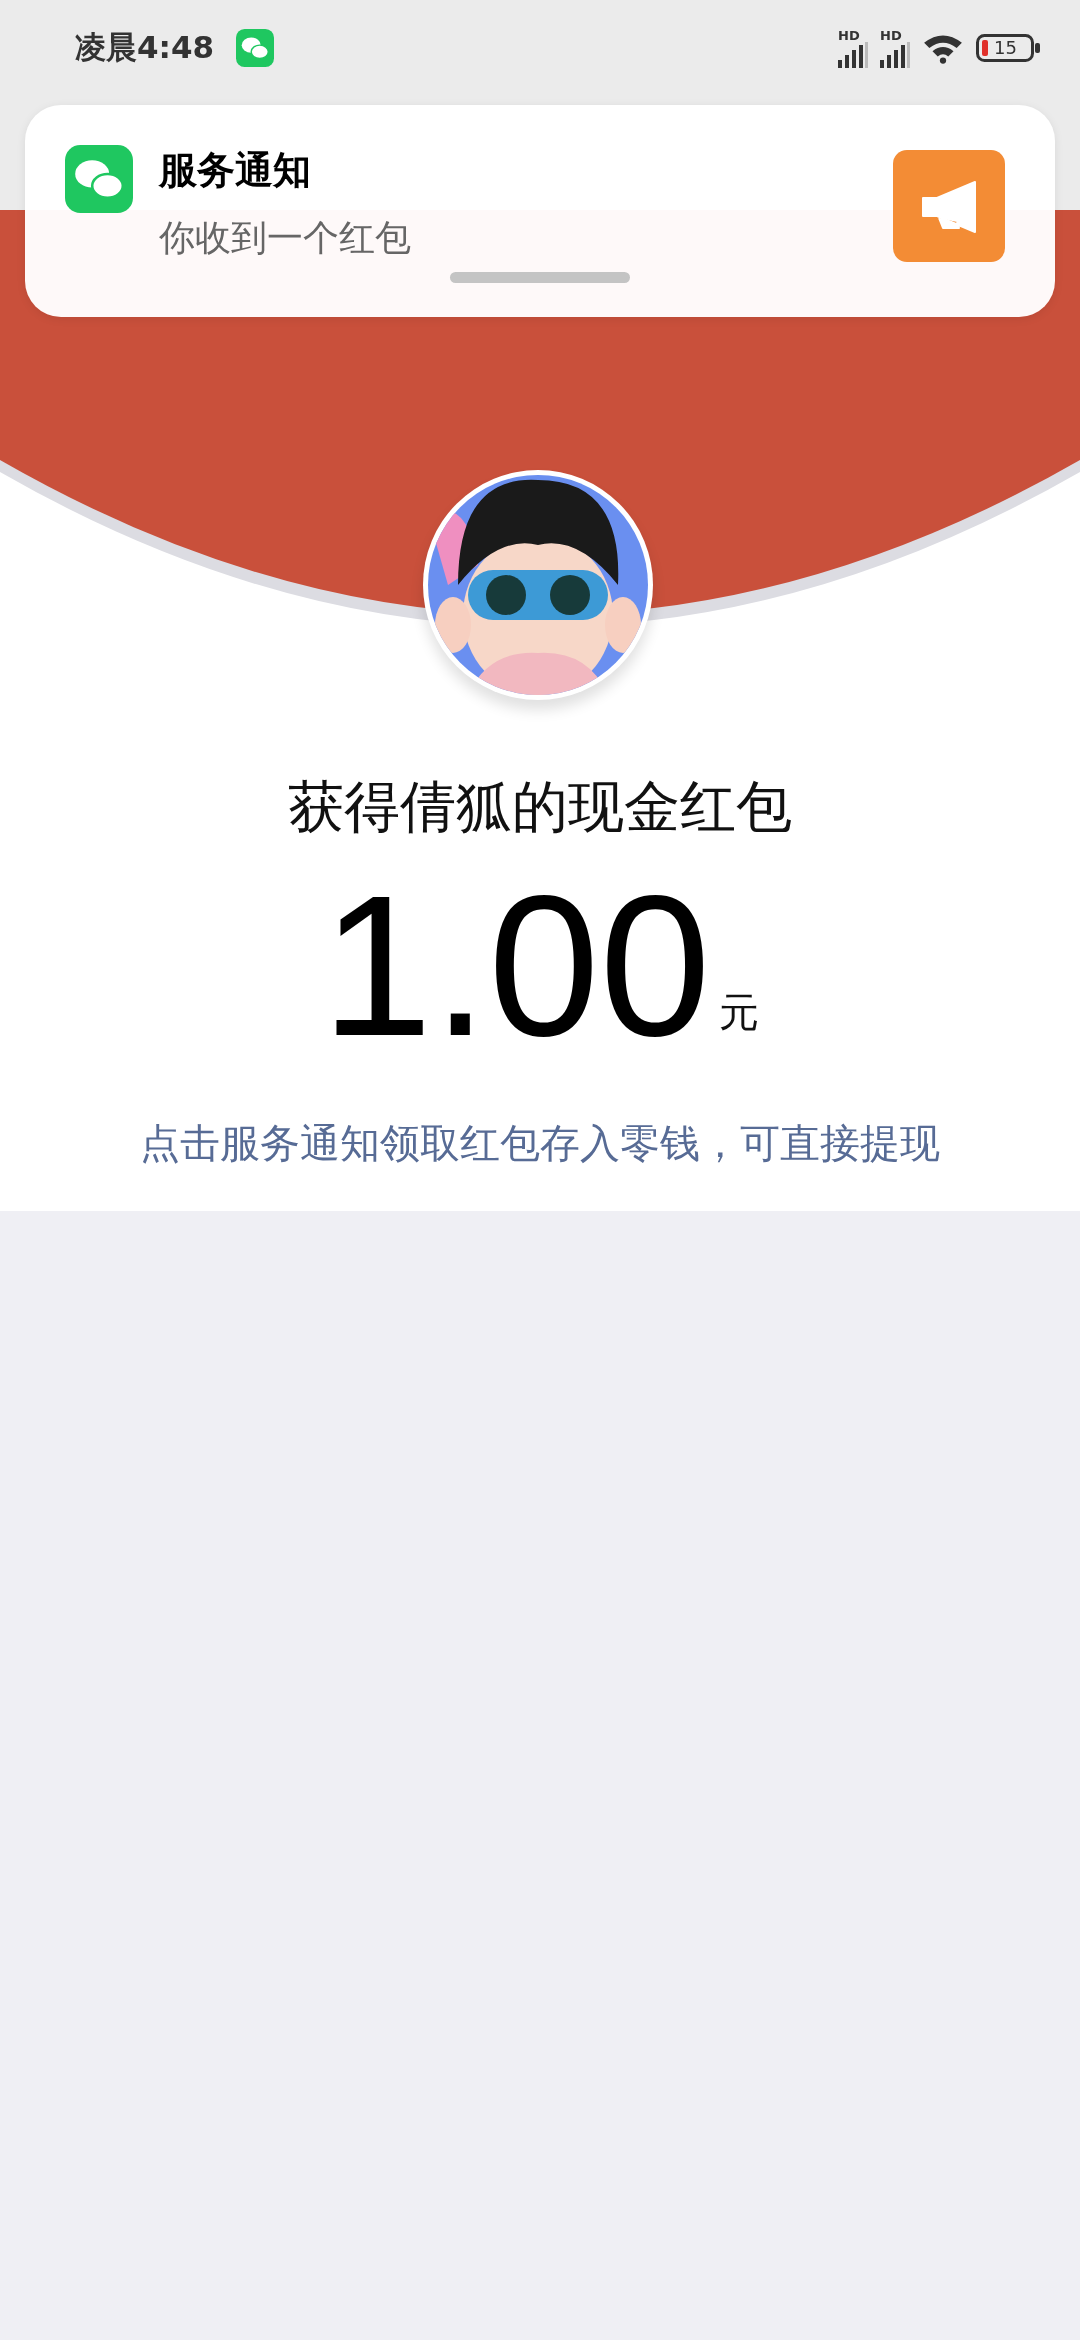 Image resolution: width=1080 pixels, height=2340 pixels. Describe the element at coordinates (145, 47) in the screenshot. I see `clock: 凌晨4:48` at that location.